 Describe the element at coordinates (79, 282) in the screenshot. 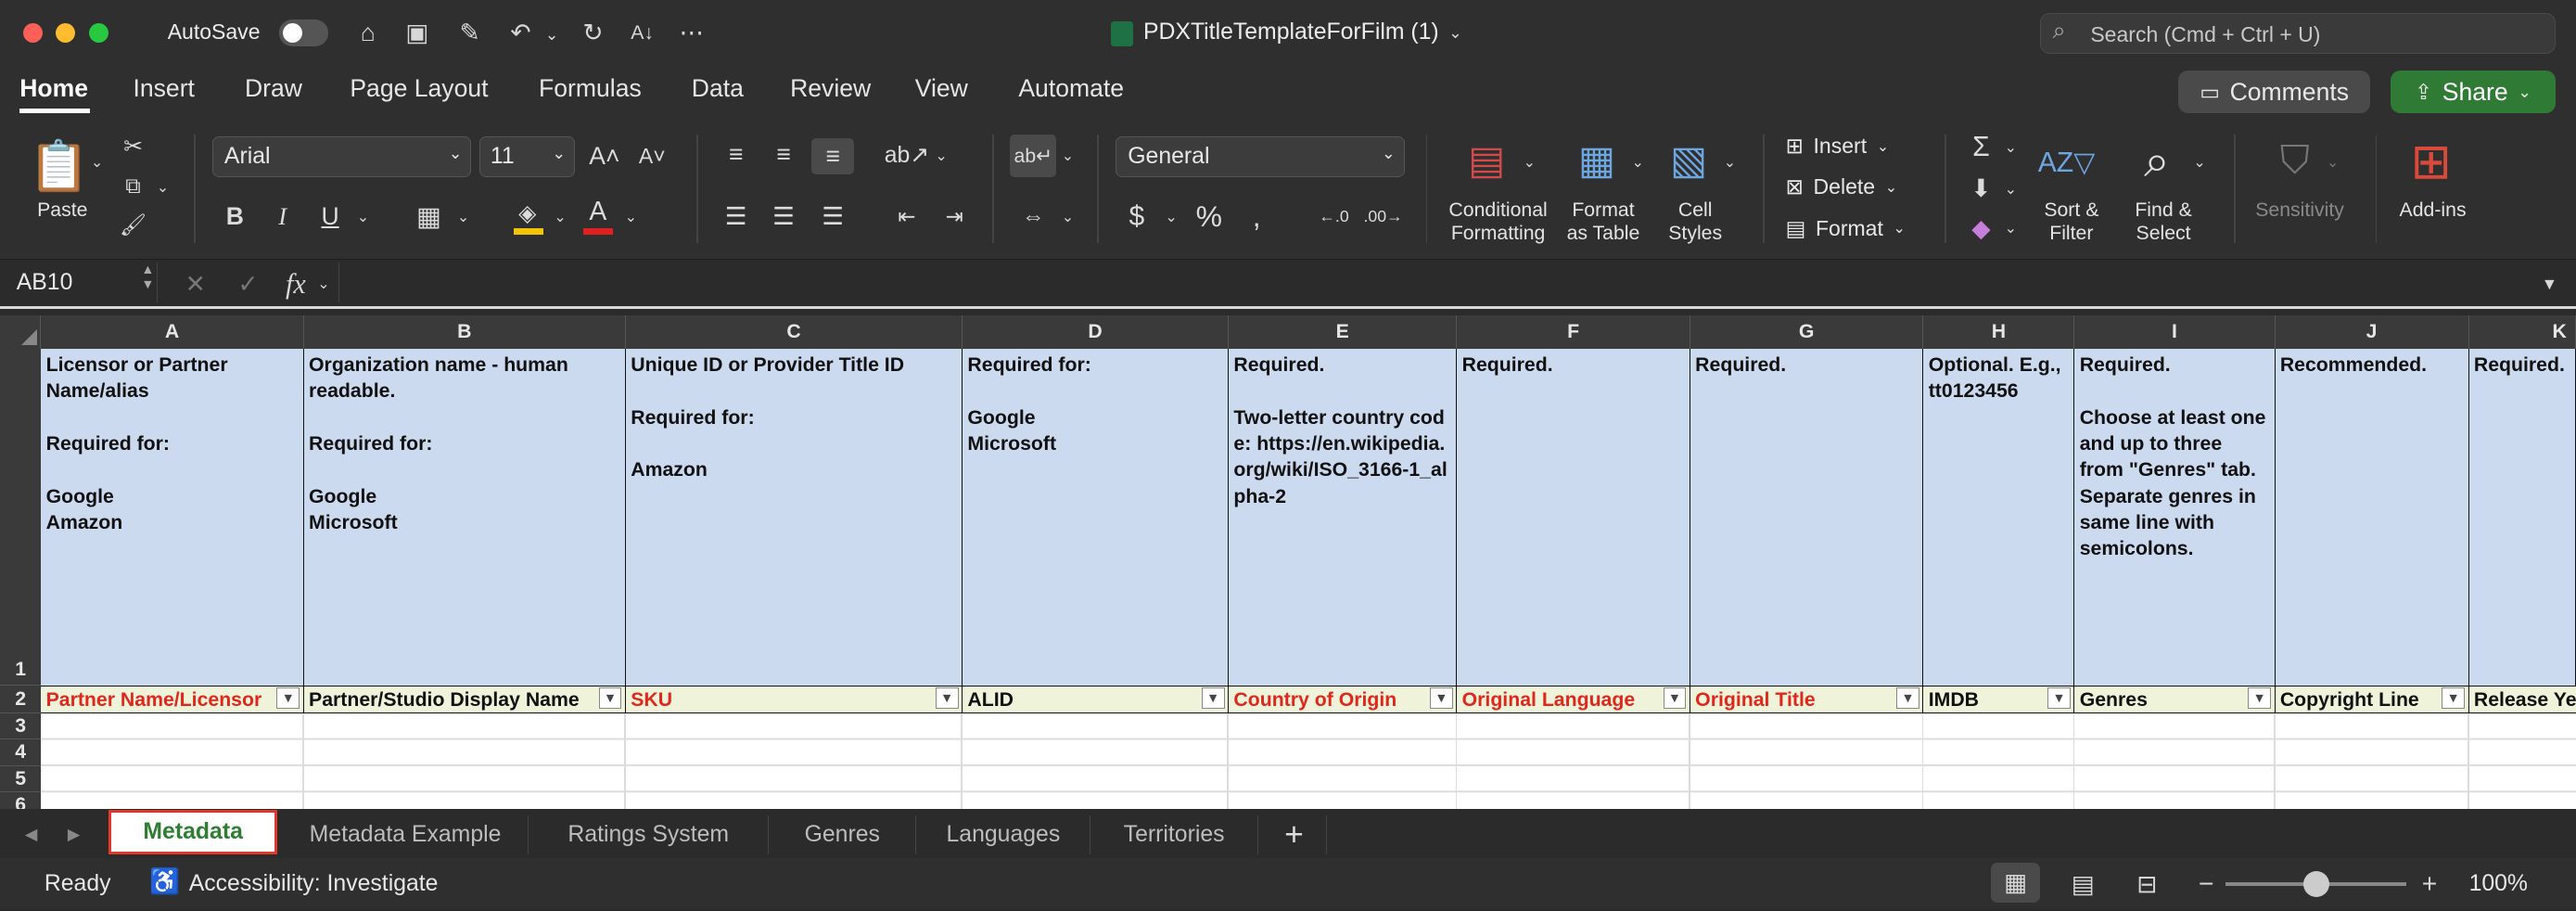

I see `name-box: AB10 ▲ ▼` at that location.